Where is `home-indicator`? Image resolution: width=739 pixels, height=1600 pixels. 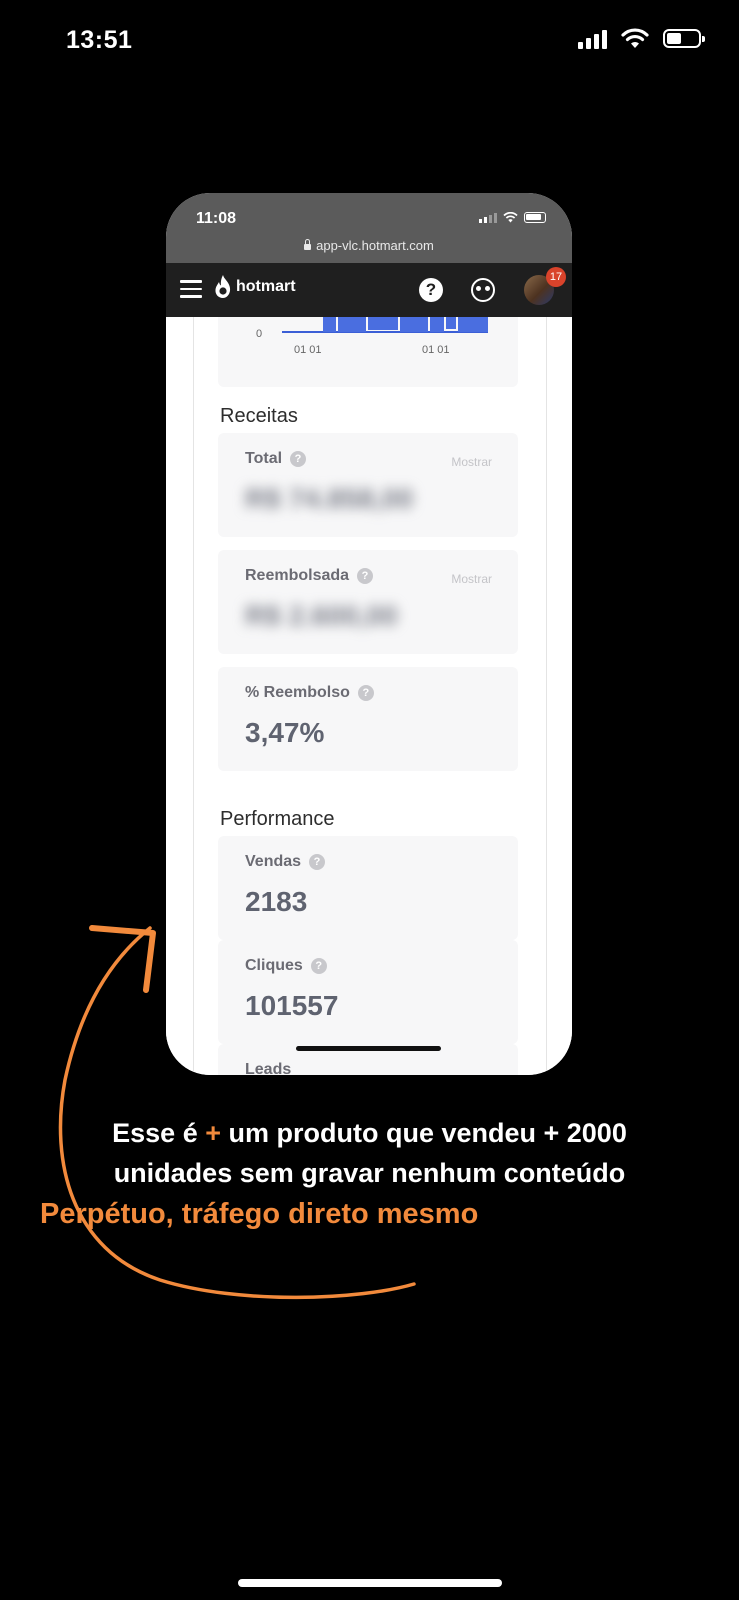
home-indicator is located at coordinates (370, 1583).